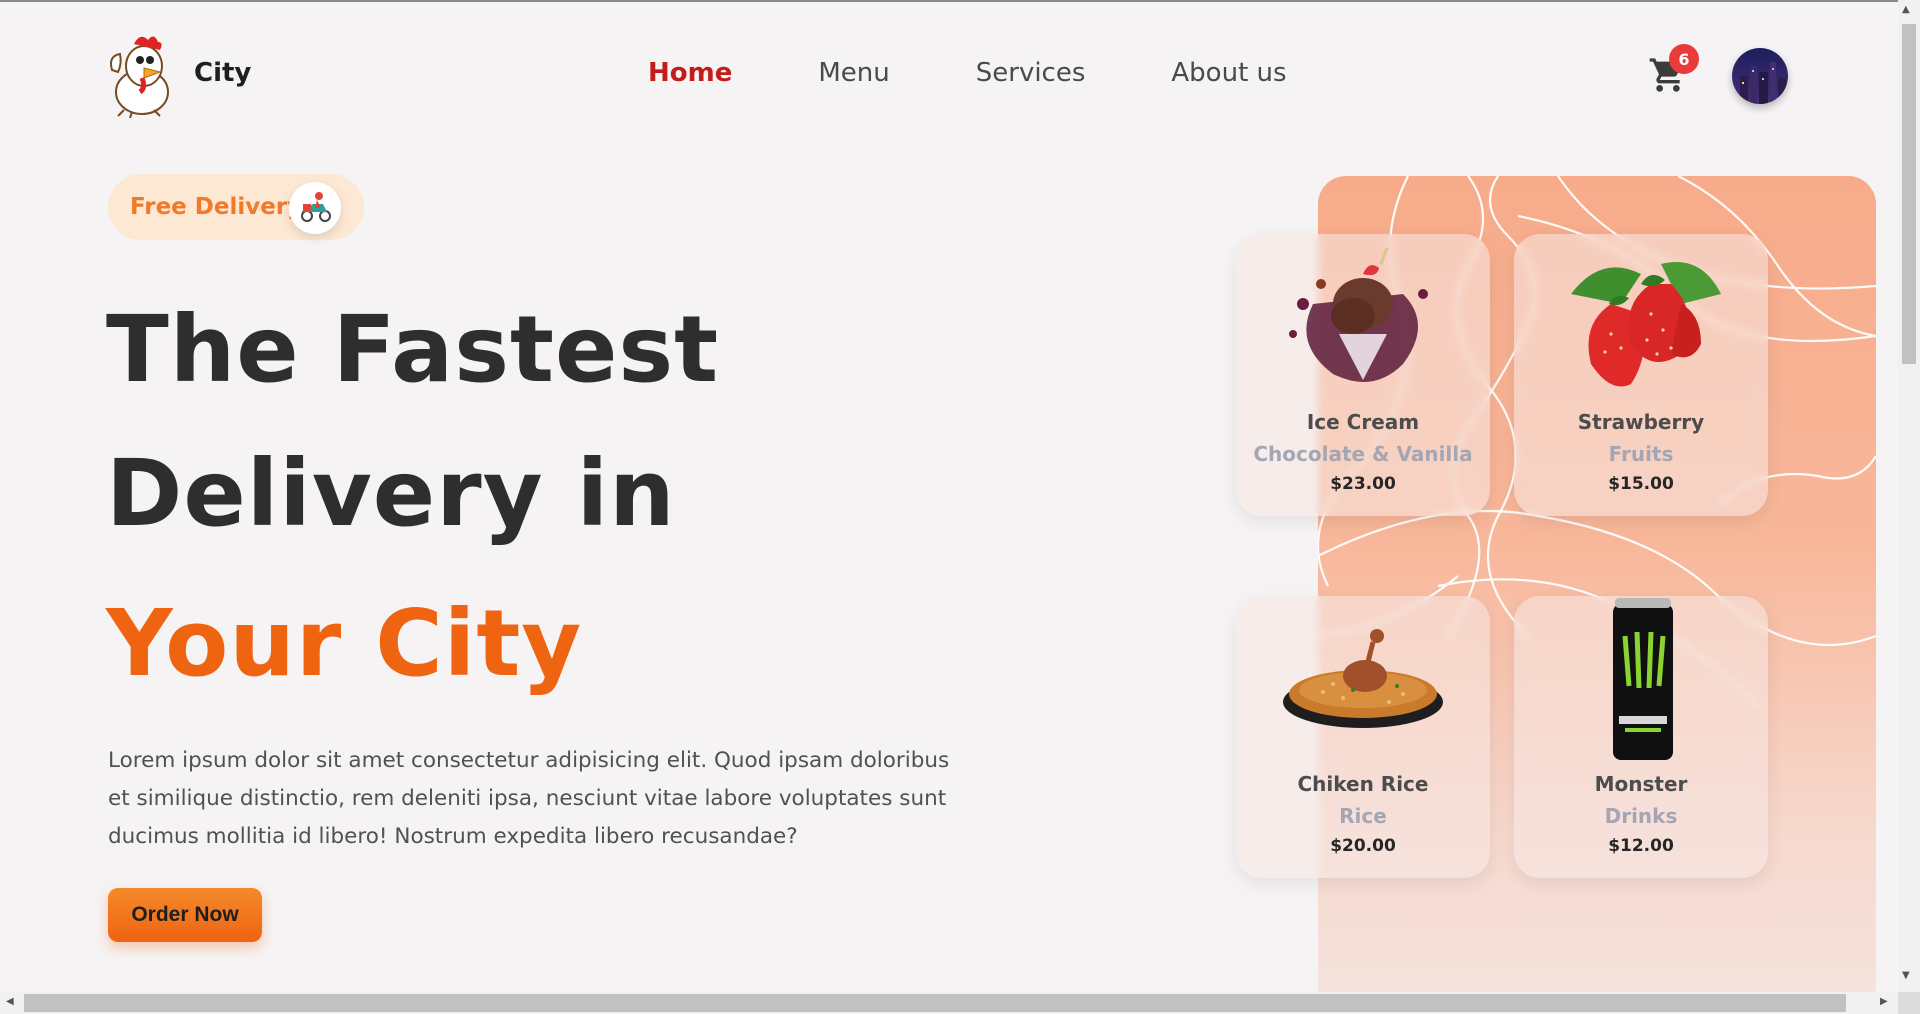  What do you see at coordinates (1906, 9) in the screenshot?
I see `scroll-up-arrow-icon: ▲` at bounding box center [1906, 9].